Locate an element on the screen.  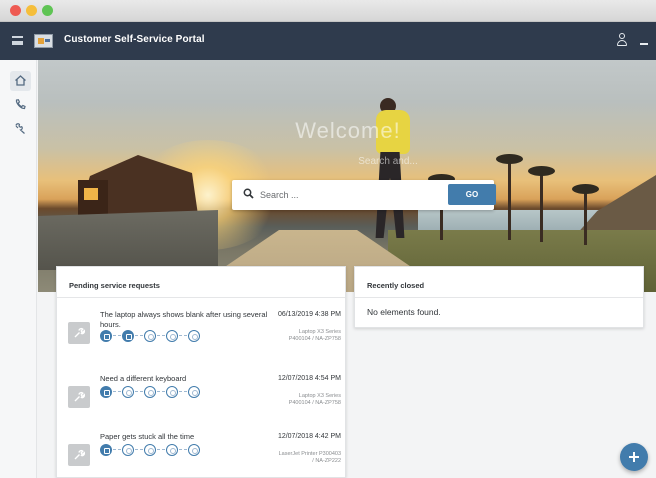
app-title: Customer Self-Service Portal is located at coordinates (134, 39).